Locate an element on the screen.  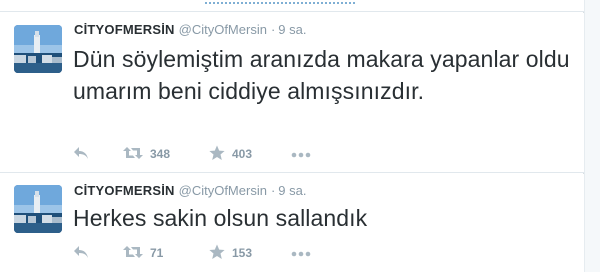
tweet-text: Herkes sakin olsun sallandık is located at coordinates (220, 218).